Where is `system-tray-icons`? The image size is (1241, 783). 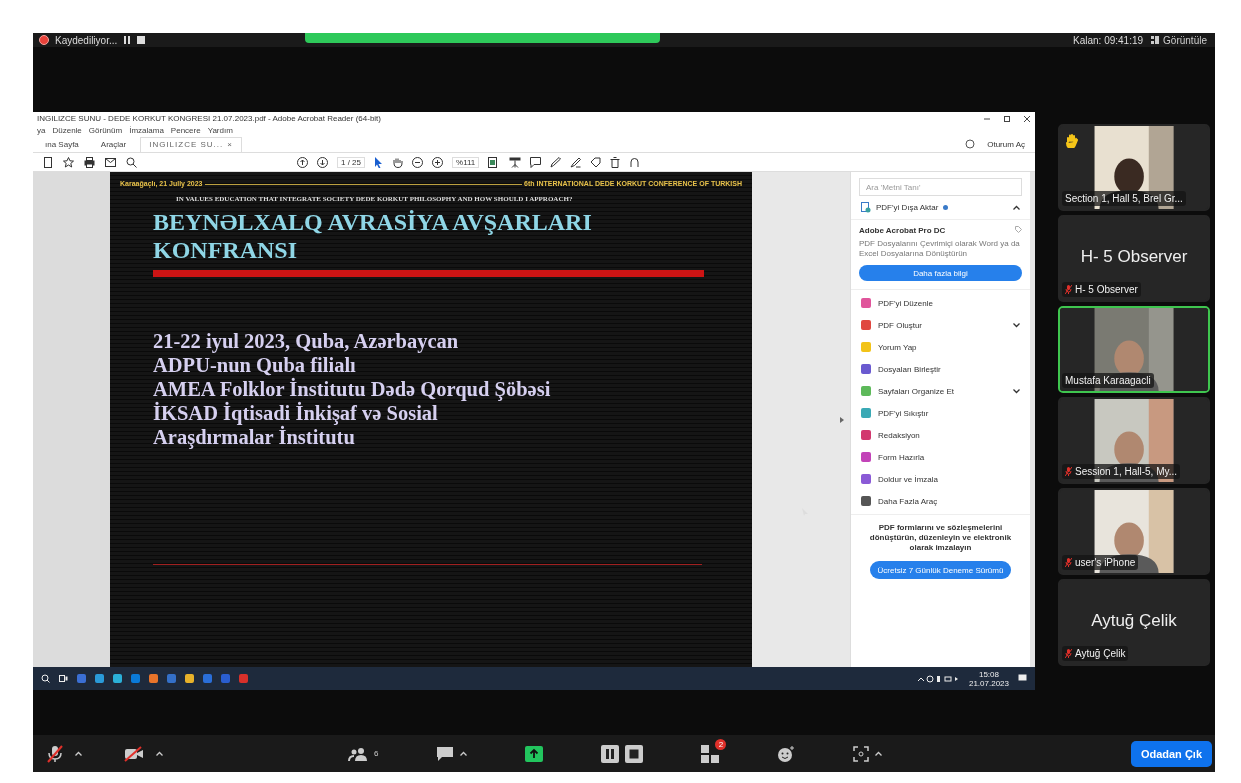 system-tray-icons is located at coordinates (938, 678).